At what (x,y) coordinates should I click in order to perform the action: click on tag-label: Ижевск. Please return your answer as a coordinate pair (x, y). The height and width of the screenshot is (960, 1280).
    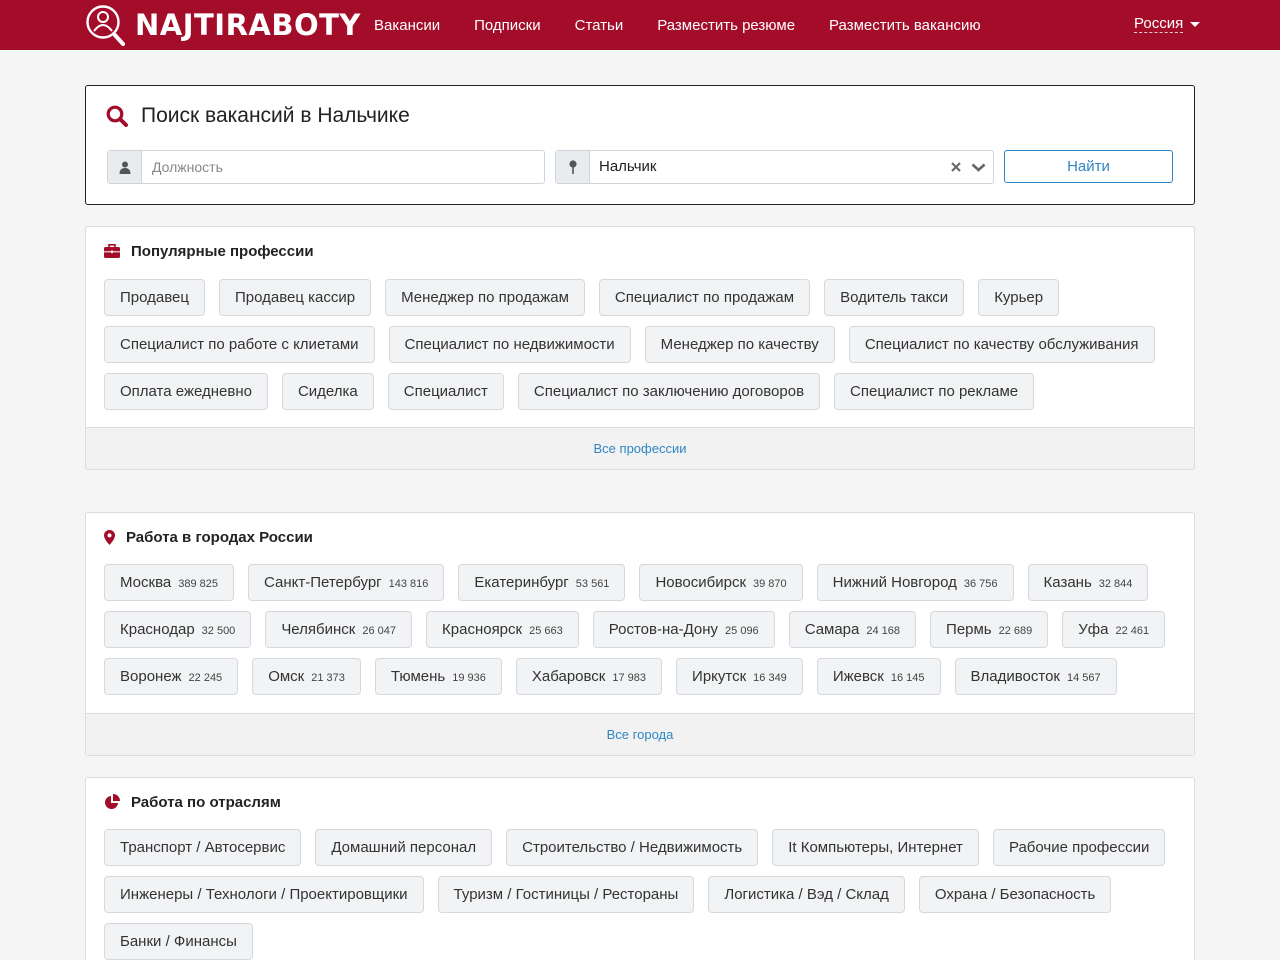
    Looking at the image, I should click on (858, 676).